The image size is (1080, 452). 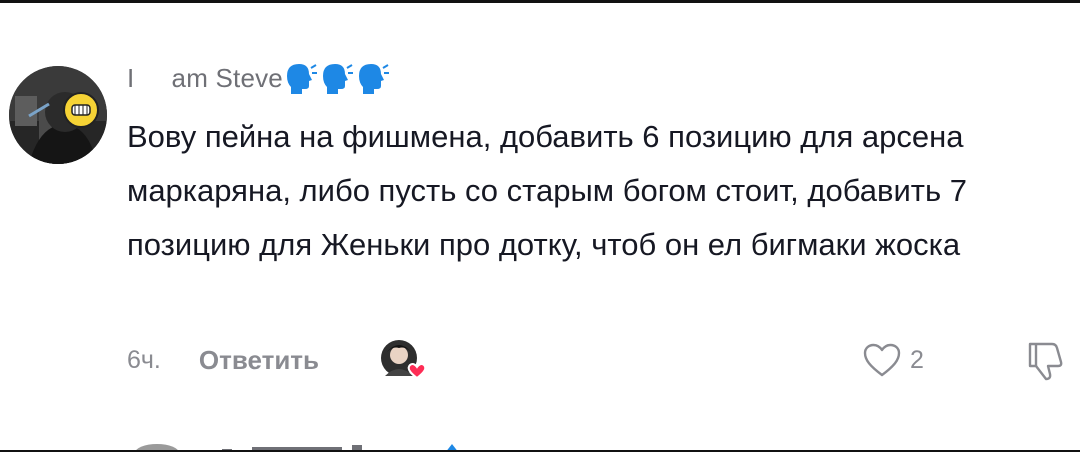 What do you see at coordinates (405, 360) in the screenshot?
I see `creator-liked-icon` at bounding box center [405, 360].